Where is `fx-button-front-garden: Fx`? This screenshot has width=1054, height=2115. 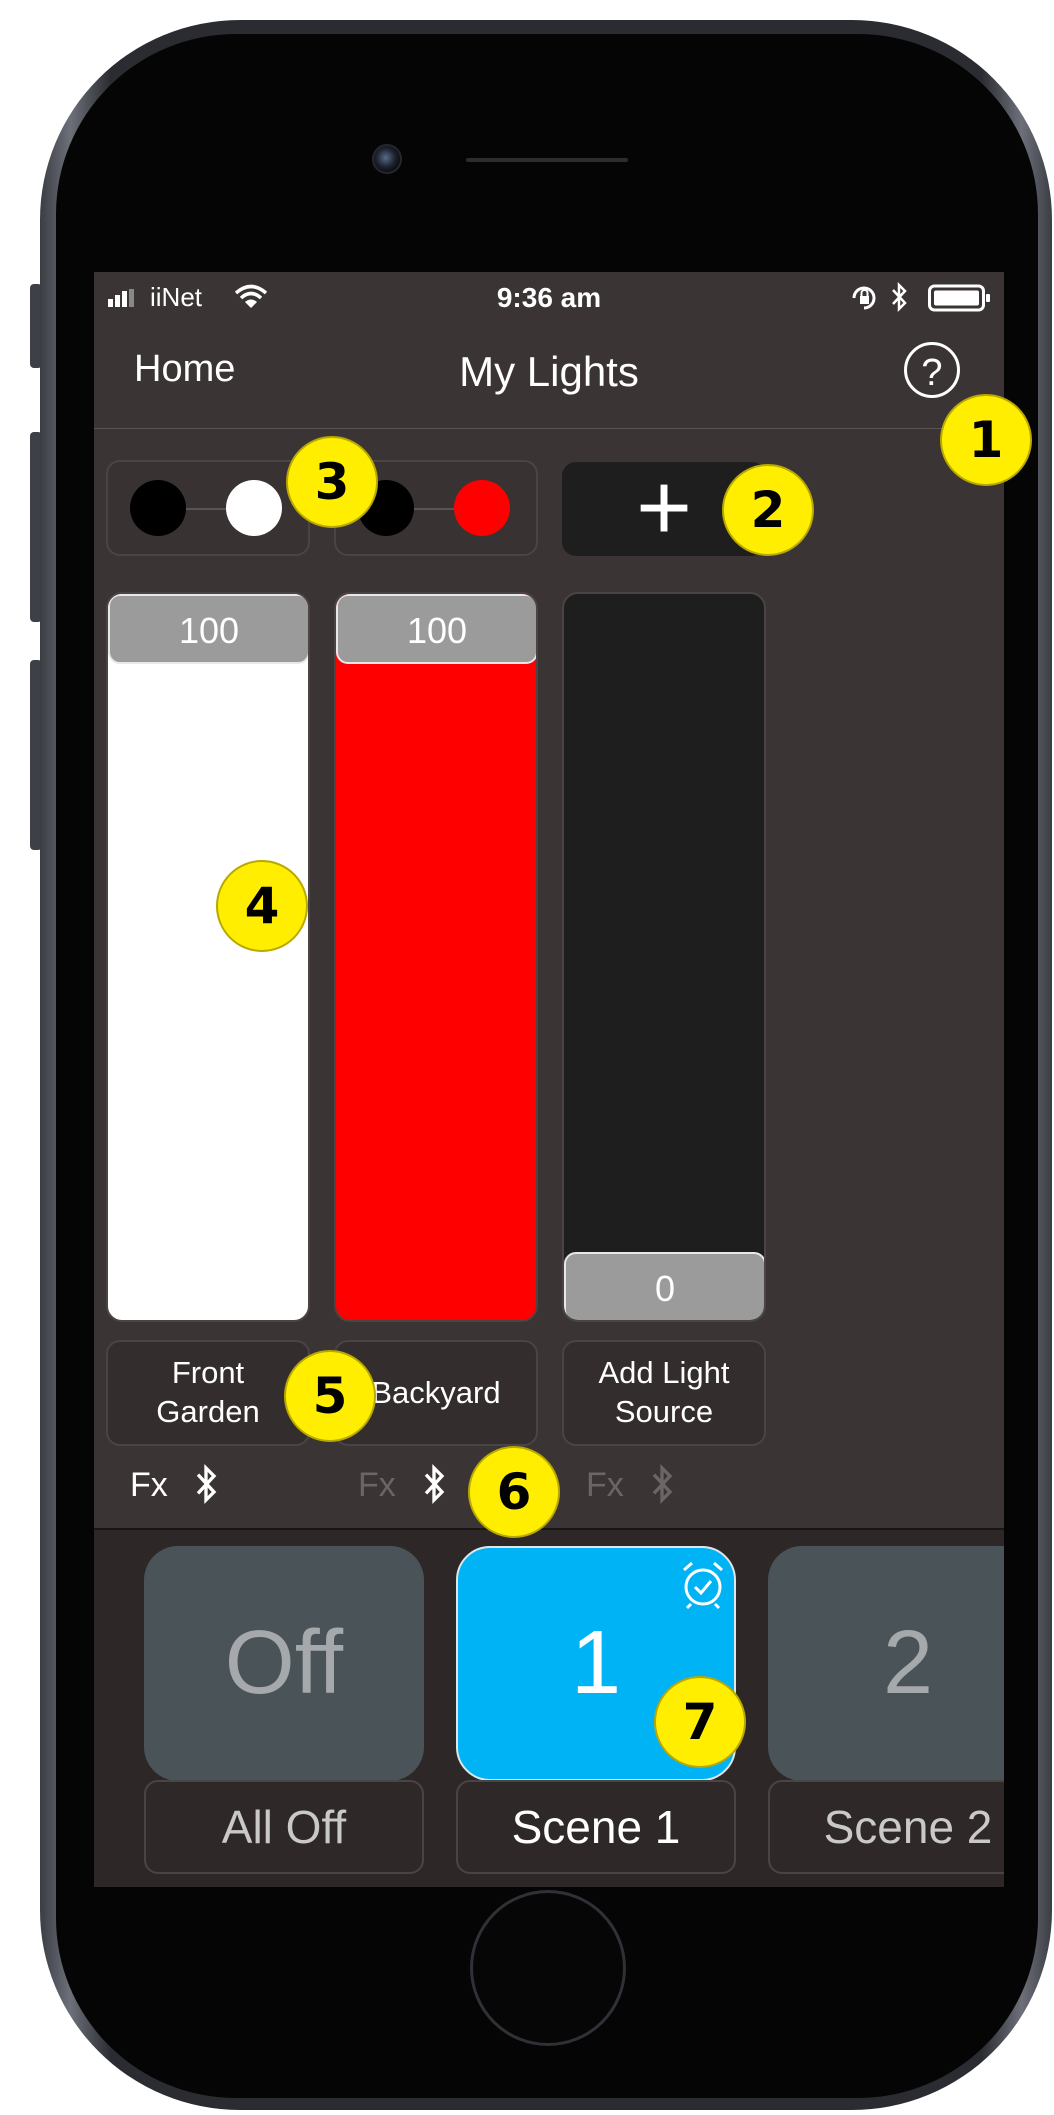
fx-button-front-garden: Fx is located at coordinates (149, 1485).